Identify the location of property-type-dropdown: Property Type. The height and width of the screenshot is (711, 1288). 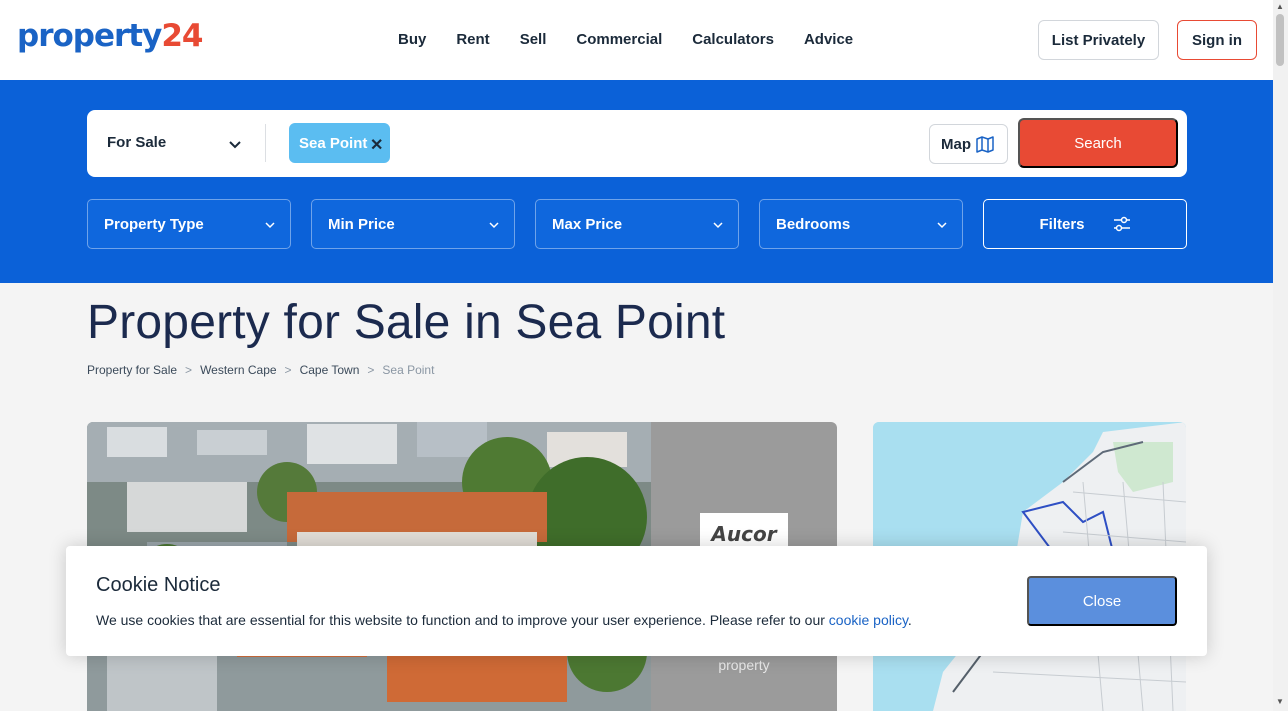
(189, 224).